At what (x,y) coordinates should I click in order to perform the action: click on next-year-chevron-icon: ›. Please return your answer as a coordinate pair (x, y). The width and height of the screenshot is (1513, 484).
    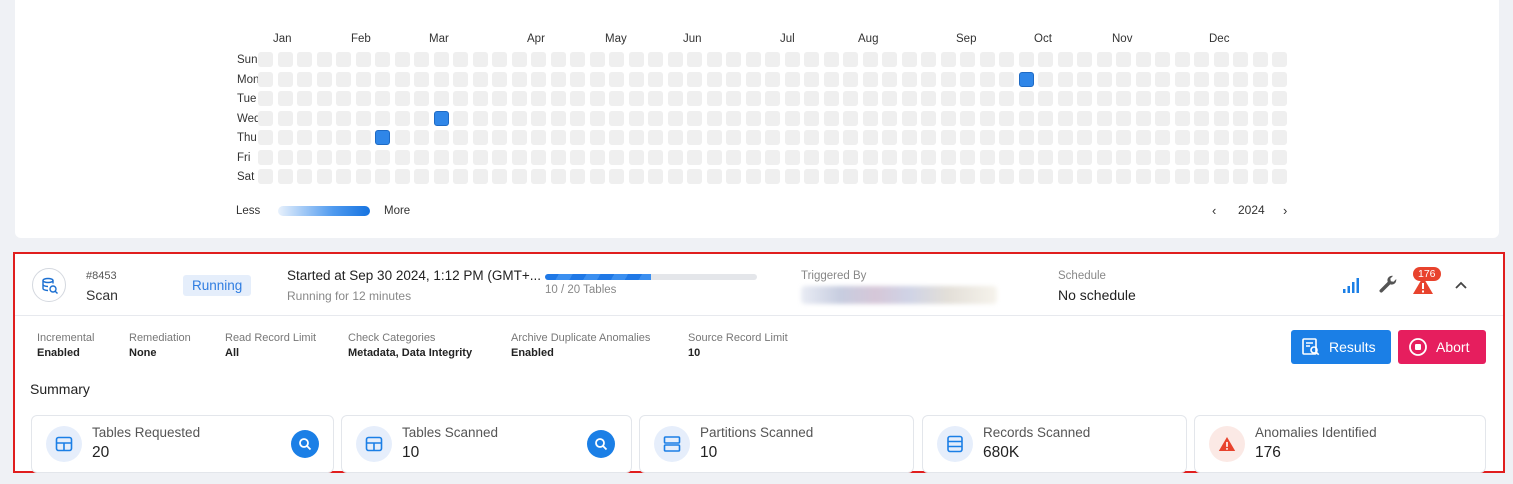
    Looking at the image, I should click on (1285, 210).